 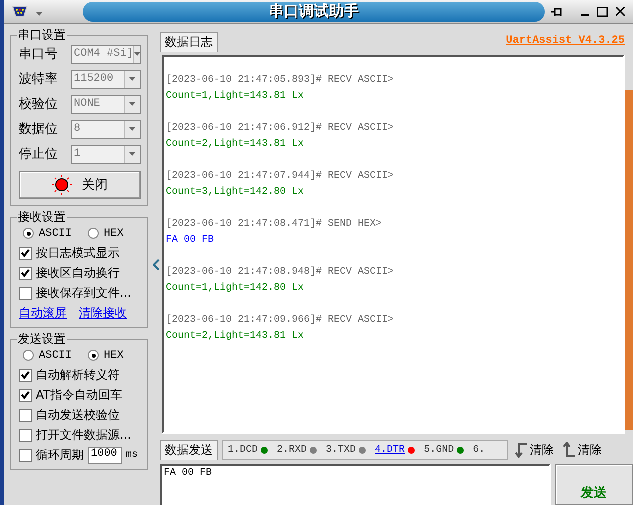 What do you see at coordinates (444, 450) in the screenshot?
I see `signal-indicator: 5.GND` at bounding box center [444, 450].